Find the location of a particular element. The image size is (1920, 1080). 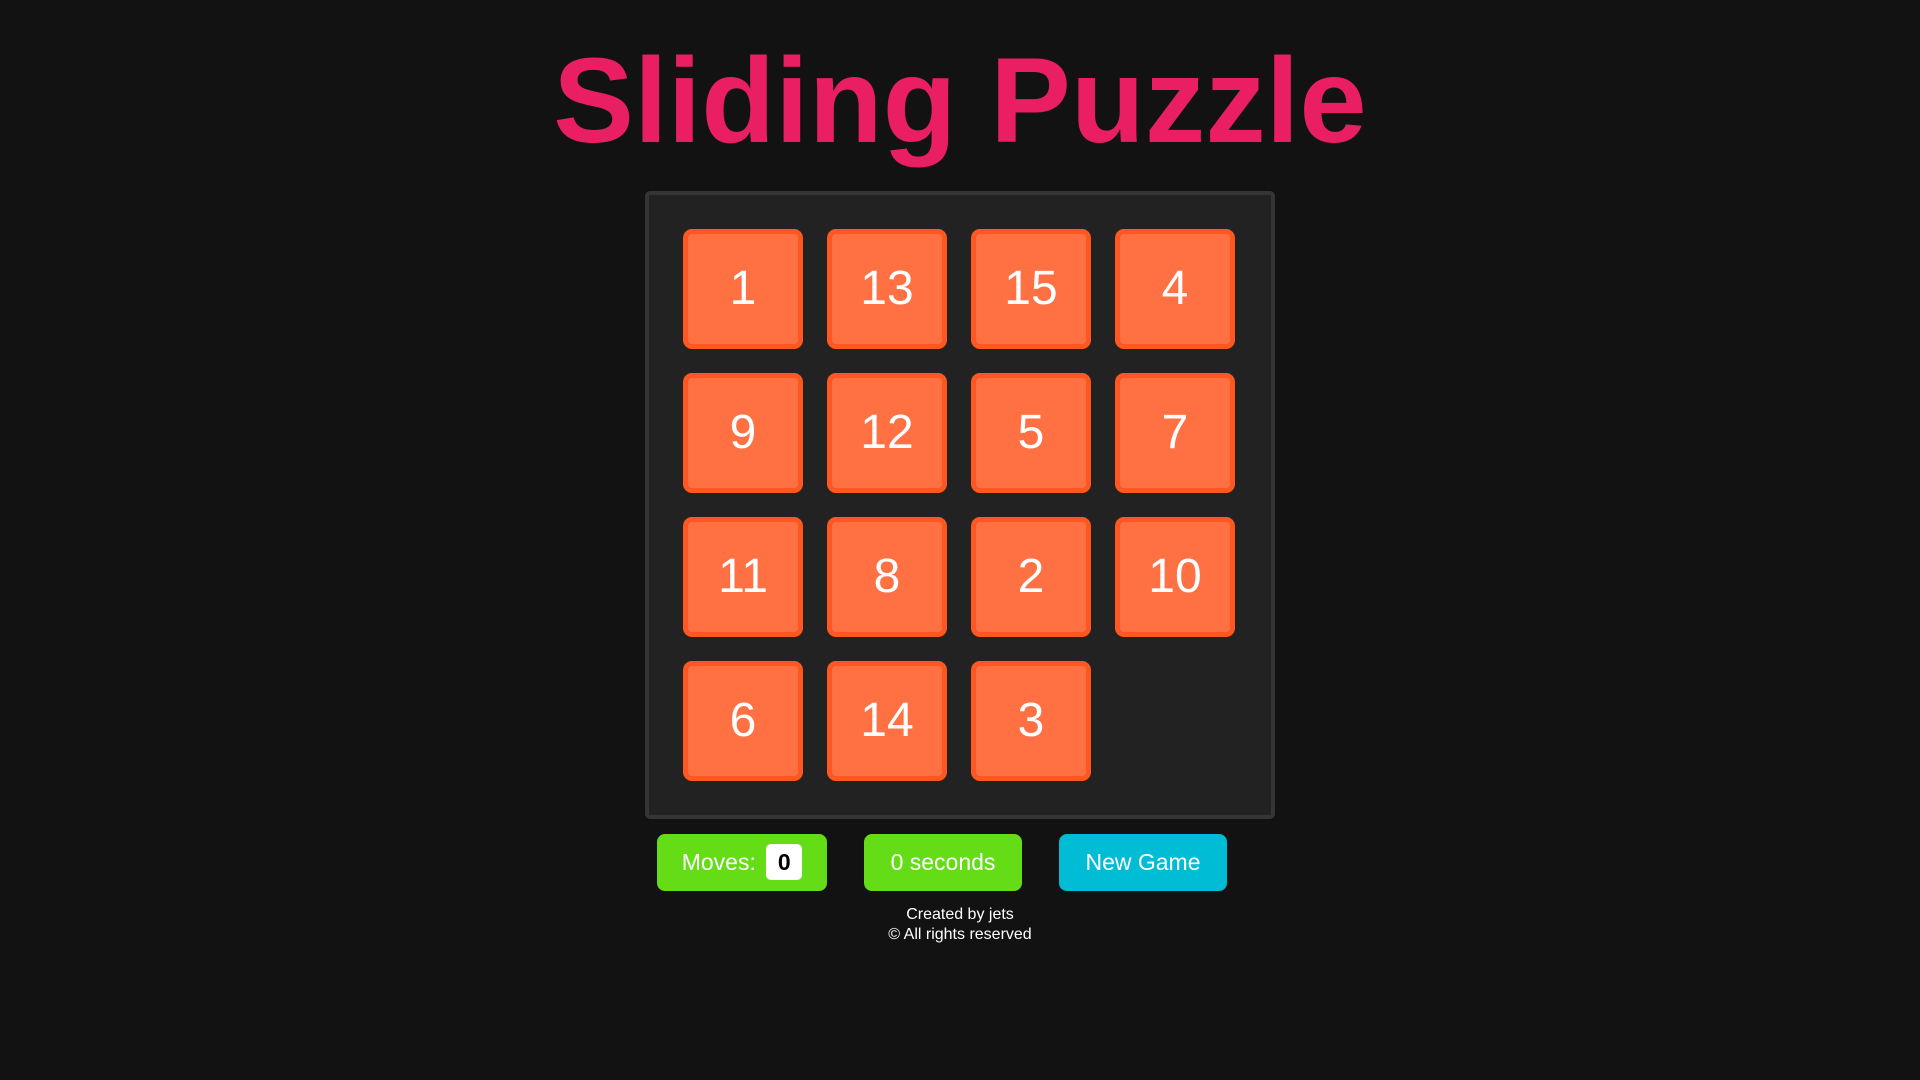

puzzle-tile: 13 is located at coordinates (887, 289).